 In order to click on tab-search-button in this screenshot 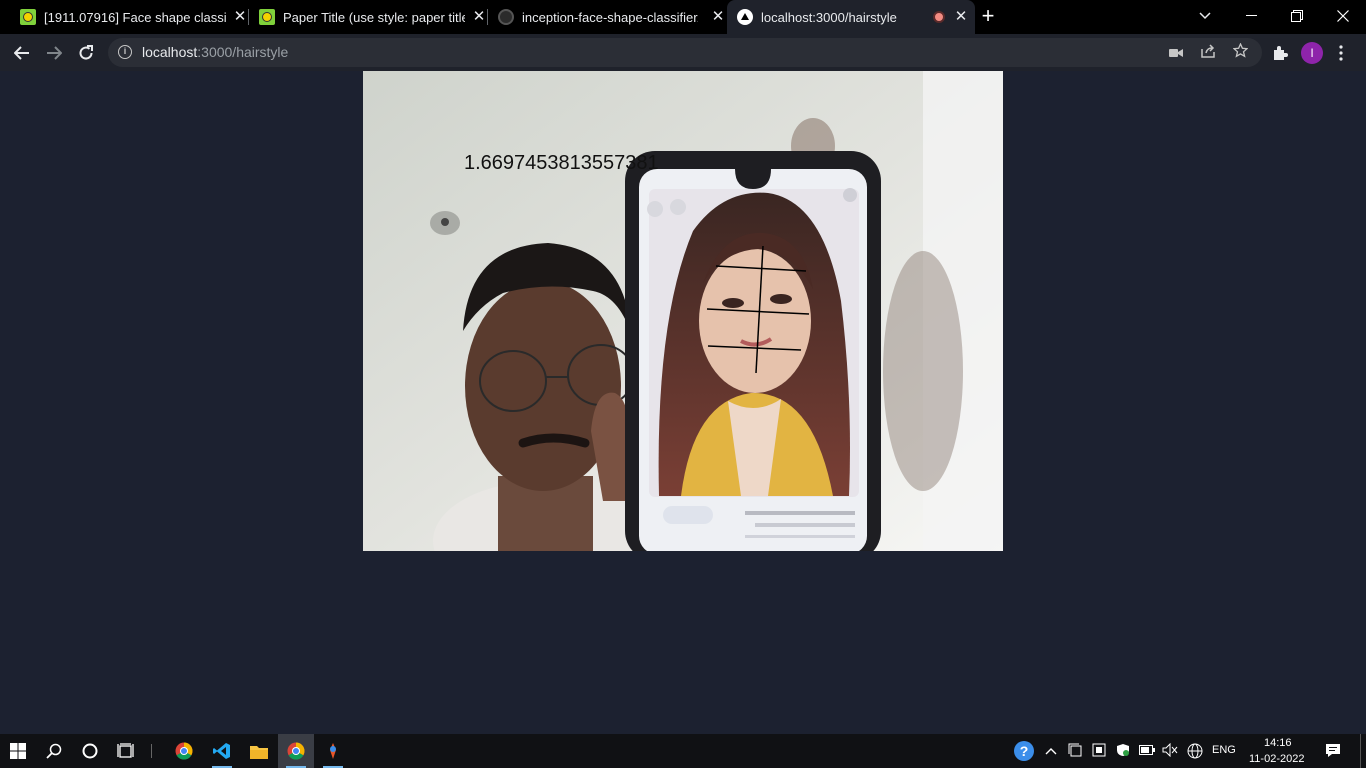, I will do `click(1205, 16)`.